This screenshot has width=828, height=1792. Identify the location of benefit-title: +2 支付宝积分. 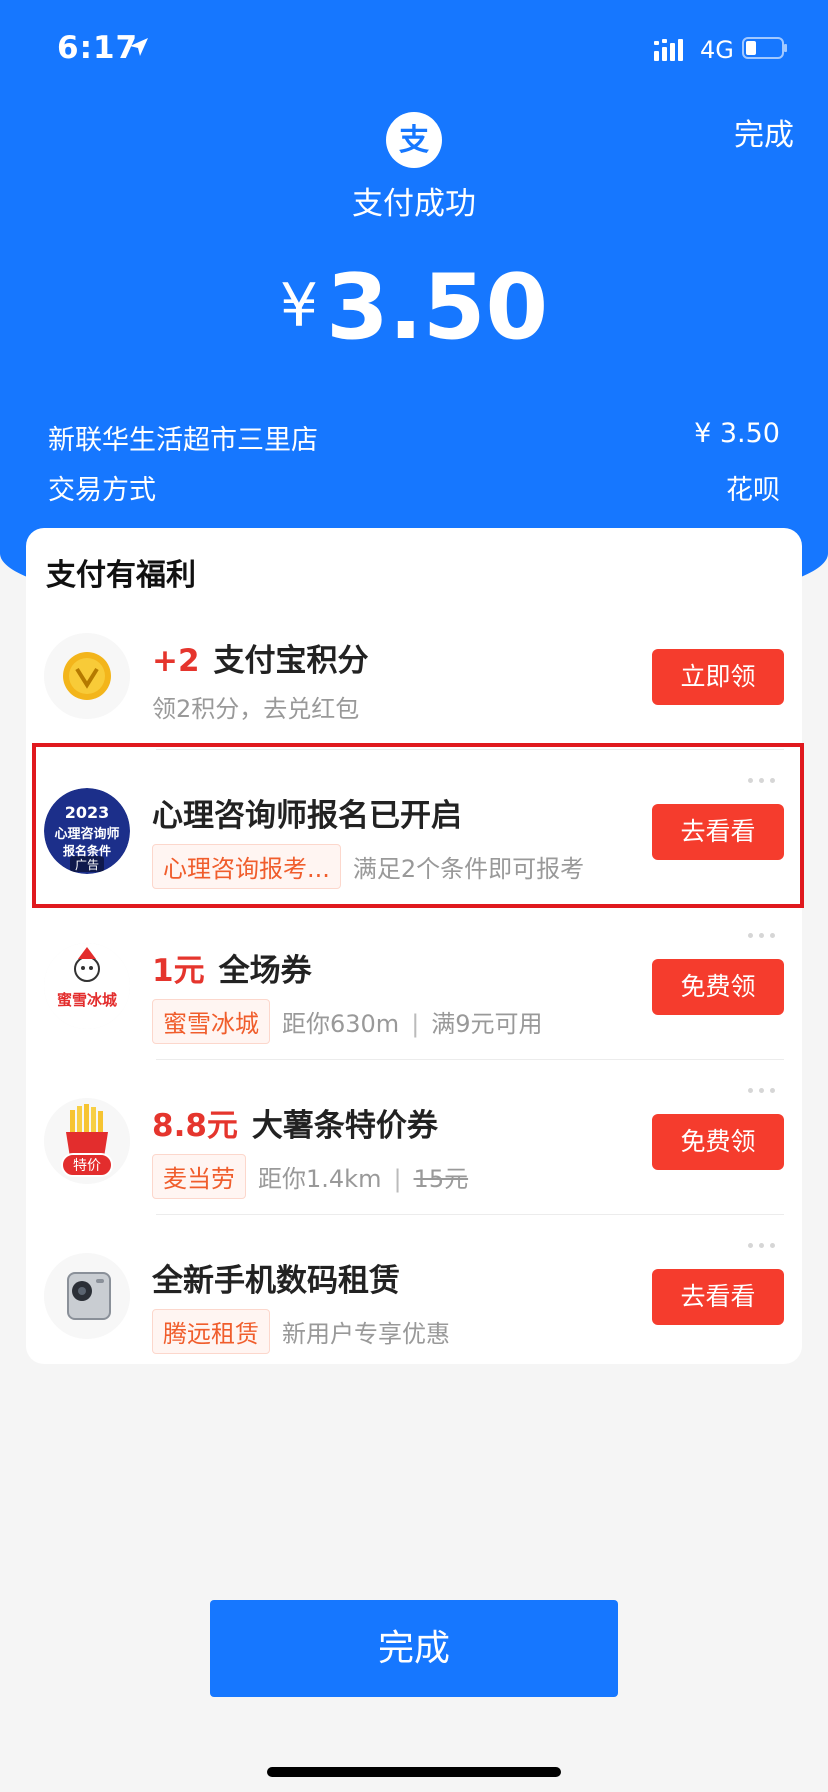
(260, 661).